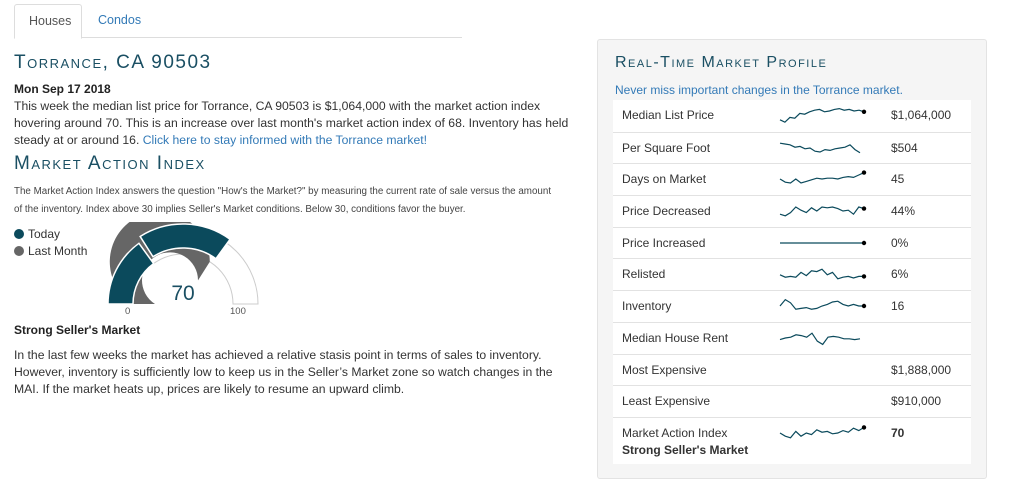 Image resolution: width=1024 pixels, height=499 pixels. I want to click on profile-row: Median List Price $1,064,000, so click(792, 116).